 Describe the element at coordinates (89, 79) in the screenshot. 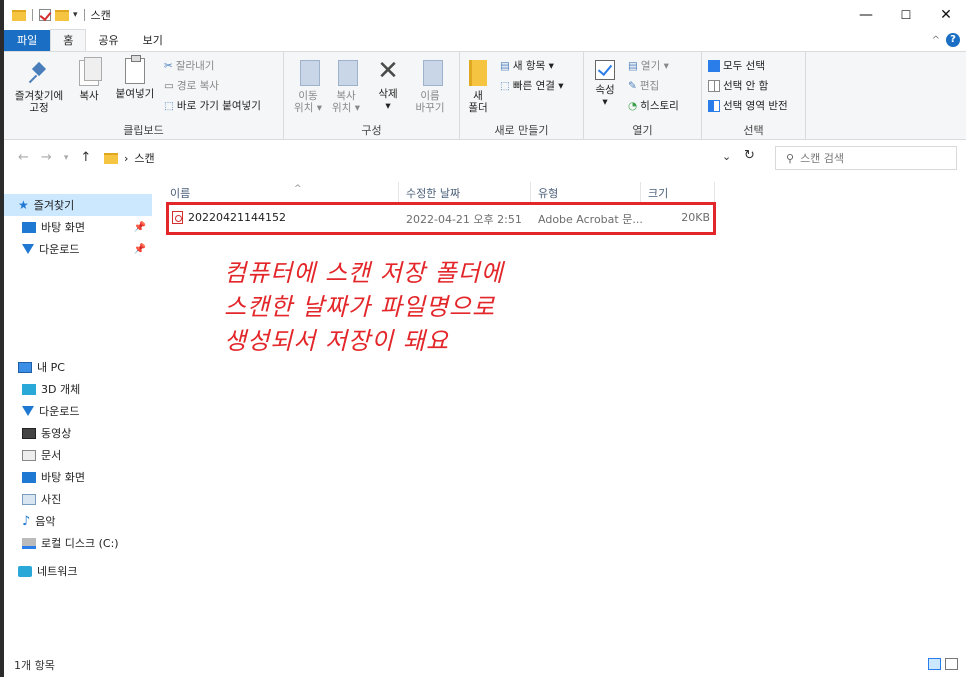

I see `copy-button: 복사` at that location.